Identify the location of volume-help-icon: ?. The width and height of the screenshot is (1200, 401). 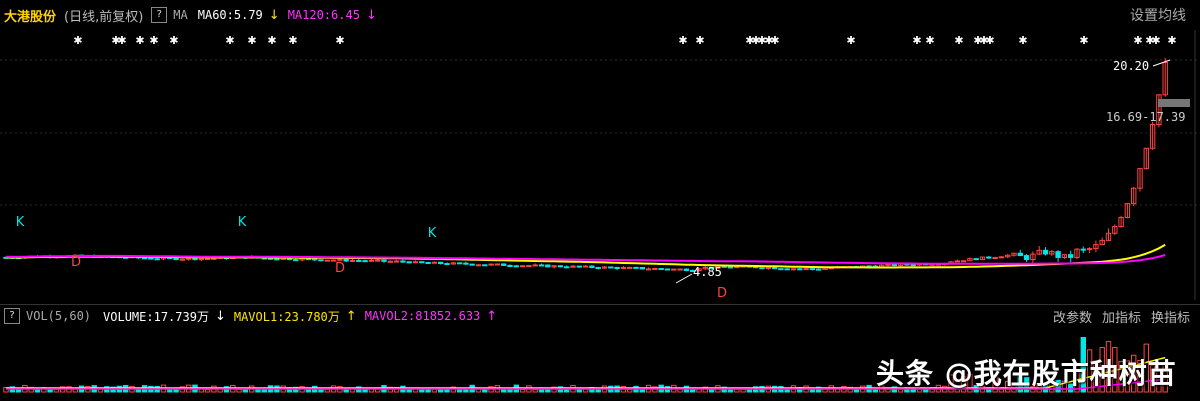
(12, 316).